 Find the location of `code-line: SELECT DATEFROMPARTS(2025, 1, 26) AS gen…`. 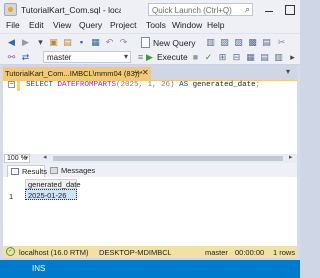

code-line: SELECT DATEFROMPARTS(2025, 1, 26) AS gen… is located at coordinates (143, 85).